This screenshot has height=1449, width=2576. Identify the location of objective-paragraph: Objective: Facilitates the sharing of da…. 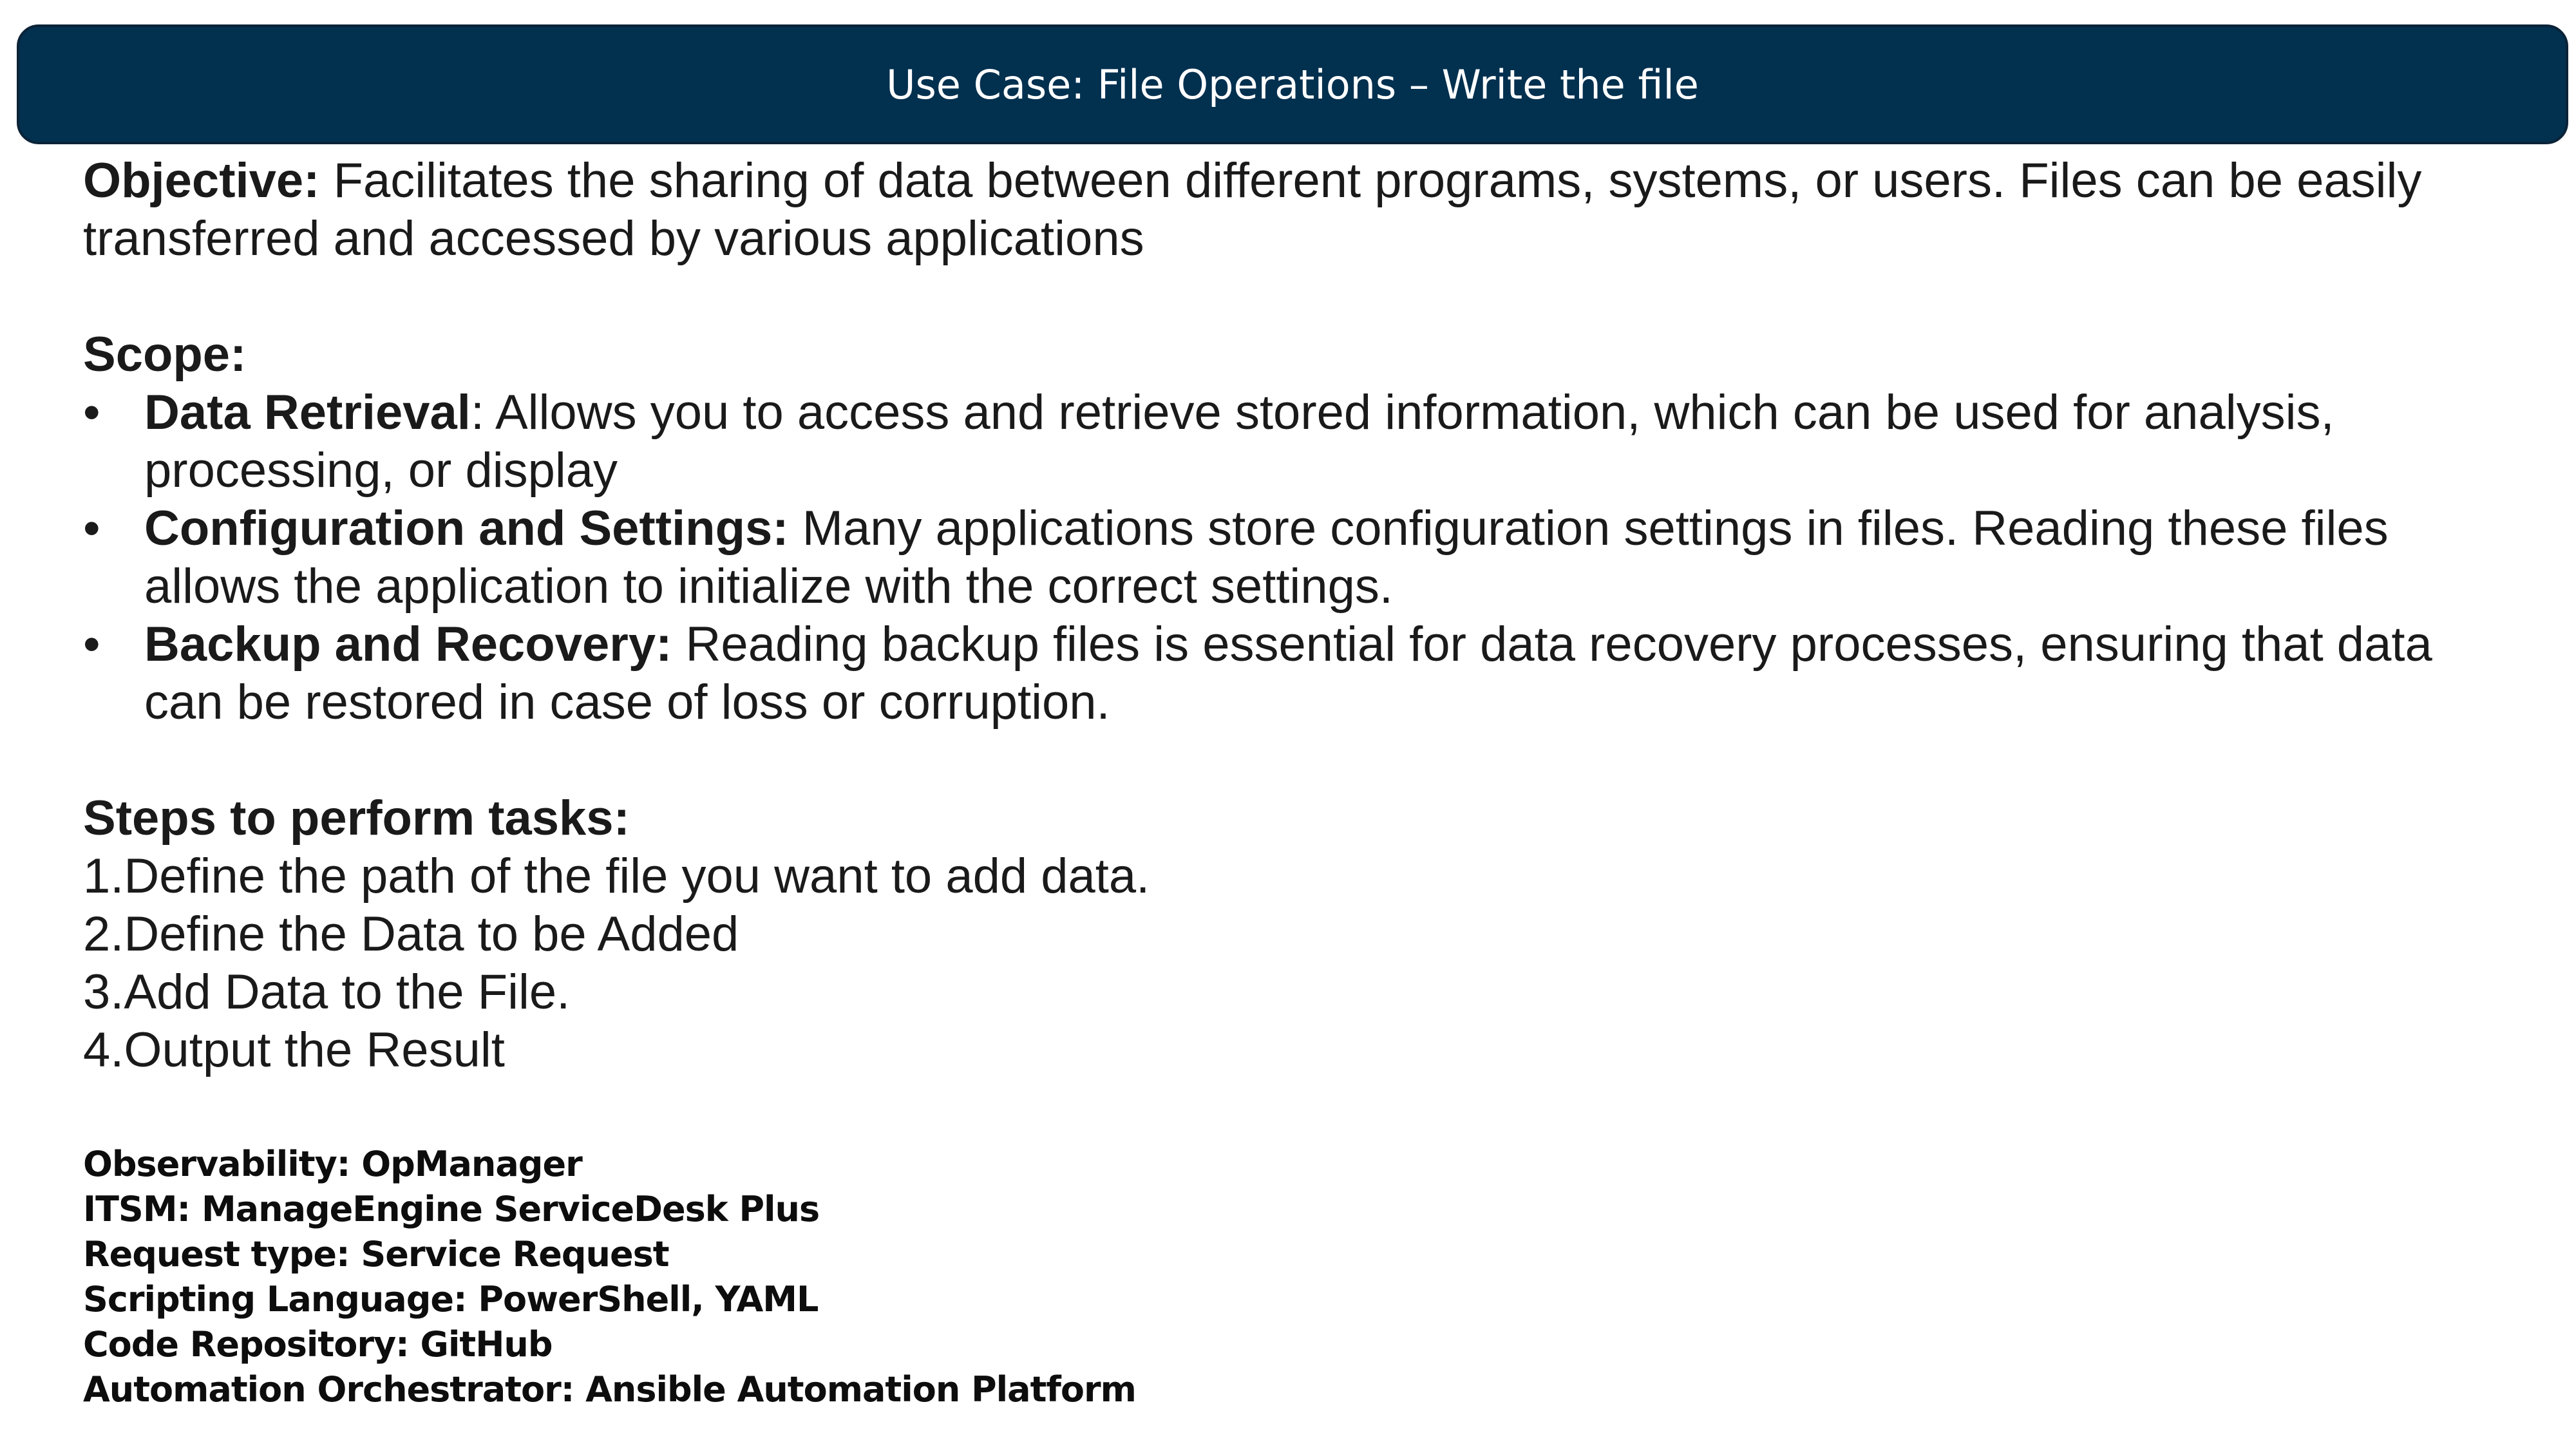
(1281, 210).